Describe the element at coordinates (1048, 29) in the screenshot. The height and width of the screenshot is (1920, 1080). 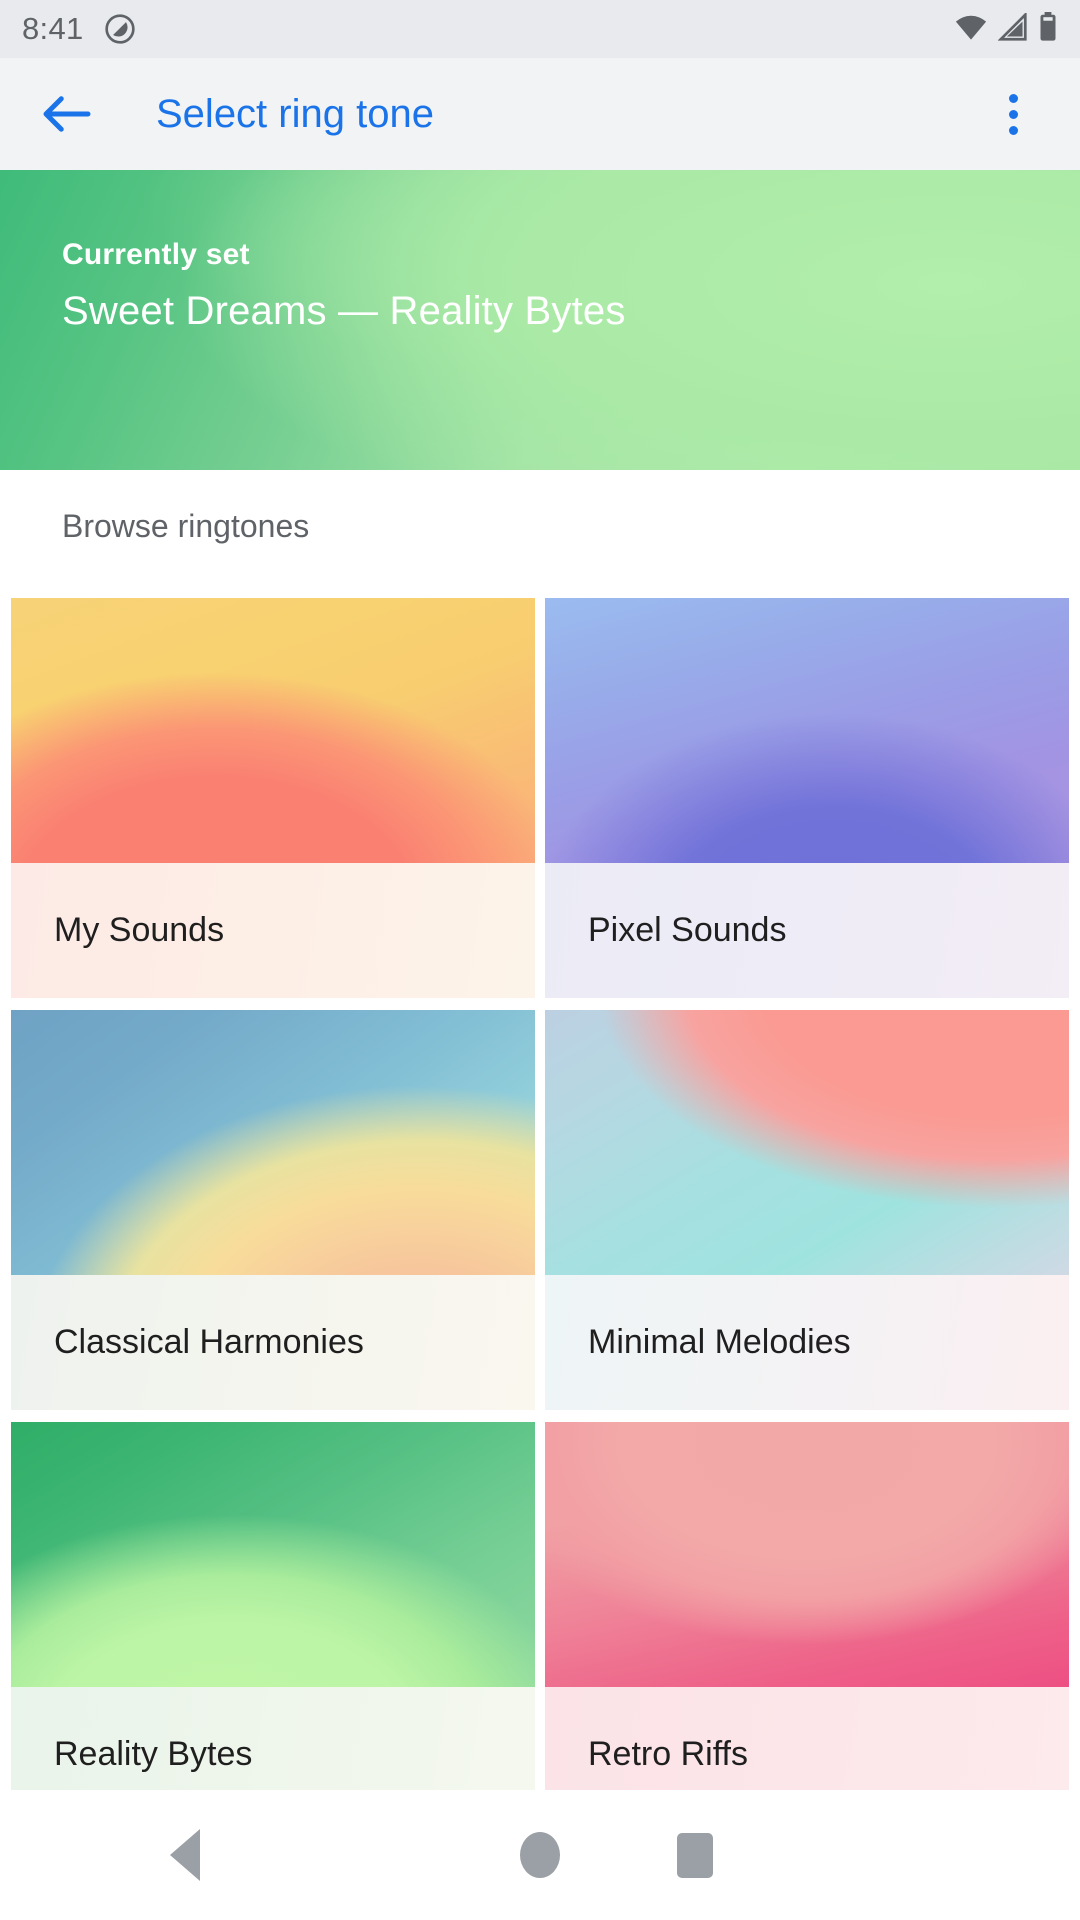
I see `battery-icon` at that location.